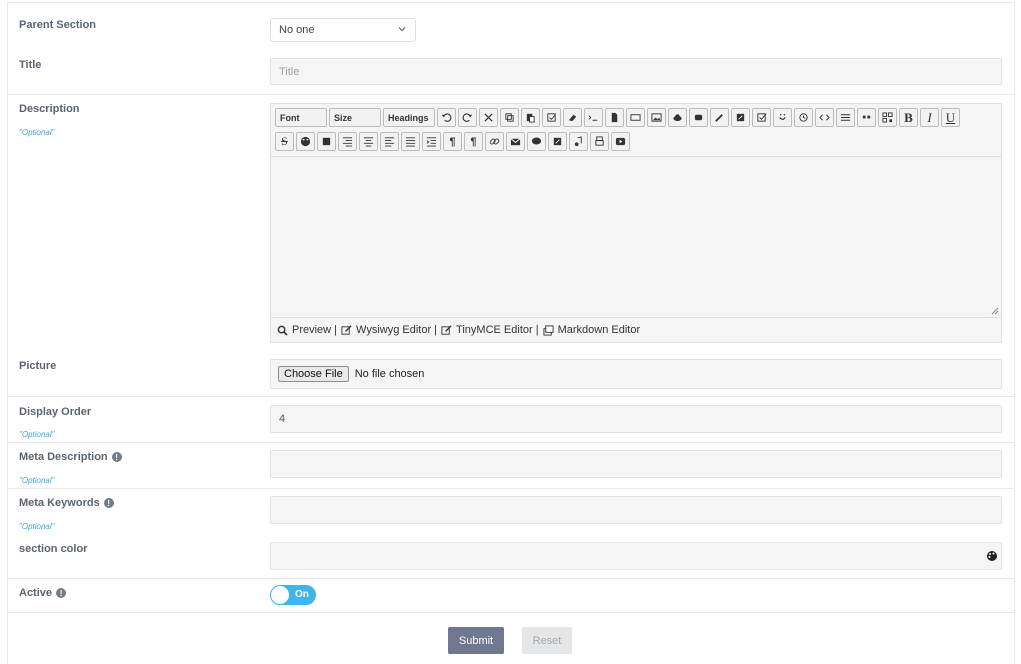 The width and height of the screenshot is (1021, 664). Describe the element at coordinates (326, 141) in the screenshot. I see `background-color-icon` at that location.